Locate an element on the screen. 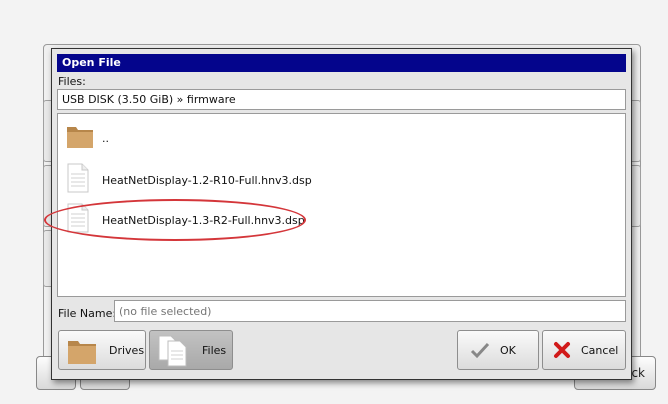  files-button: Files is located at coordinates (191, 350).